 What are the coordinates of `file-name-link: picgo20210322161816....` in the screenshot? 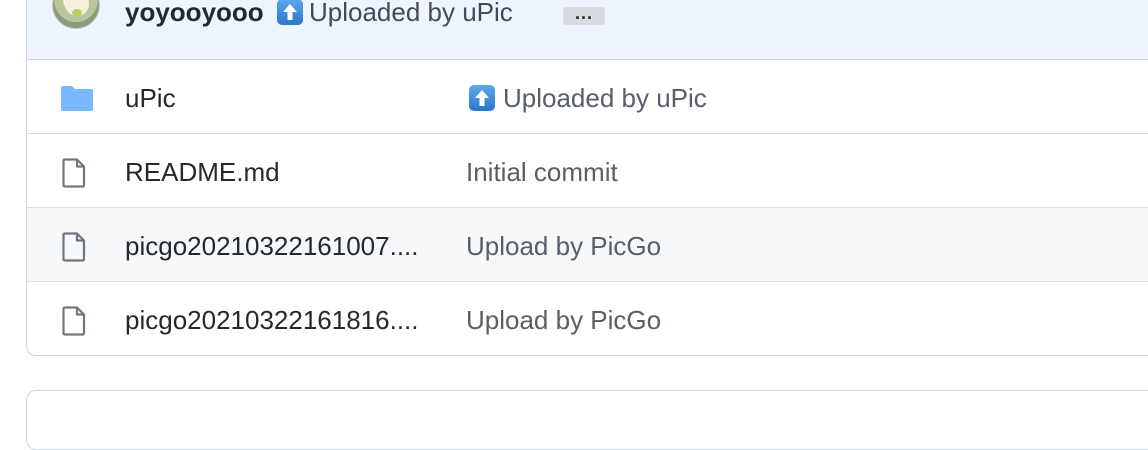 It's located at (287, 320).